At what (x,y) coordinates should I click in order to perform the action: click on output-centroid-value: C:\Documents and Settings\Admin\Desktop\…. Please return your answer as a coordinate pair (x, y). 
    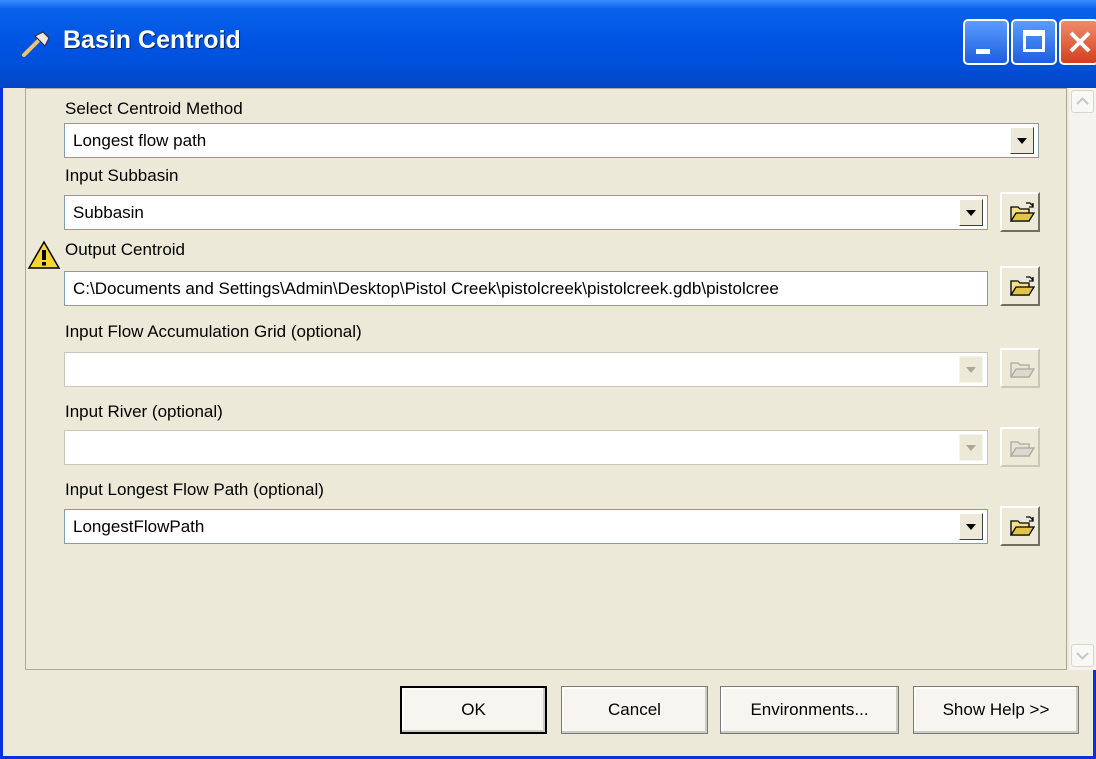
    Looking at the image, I should click on (426, 288).